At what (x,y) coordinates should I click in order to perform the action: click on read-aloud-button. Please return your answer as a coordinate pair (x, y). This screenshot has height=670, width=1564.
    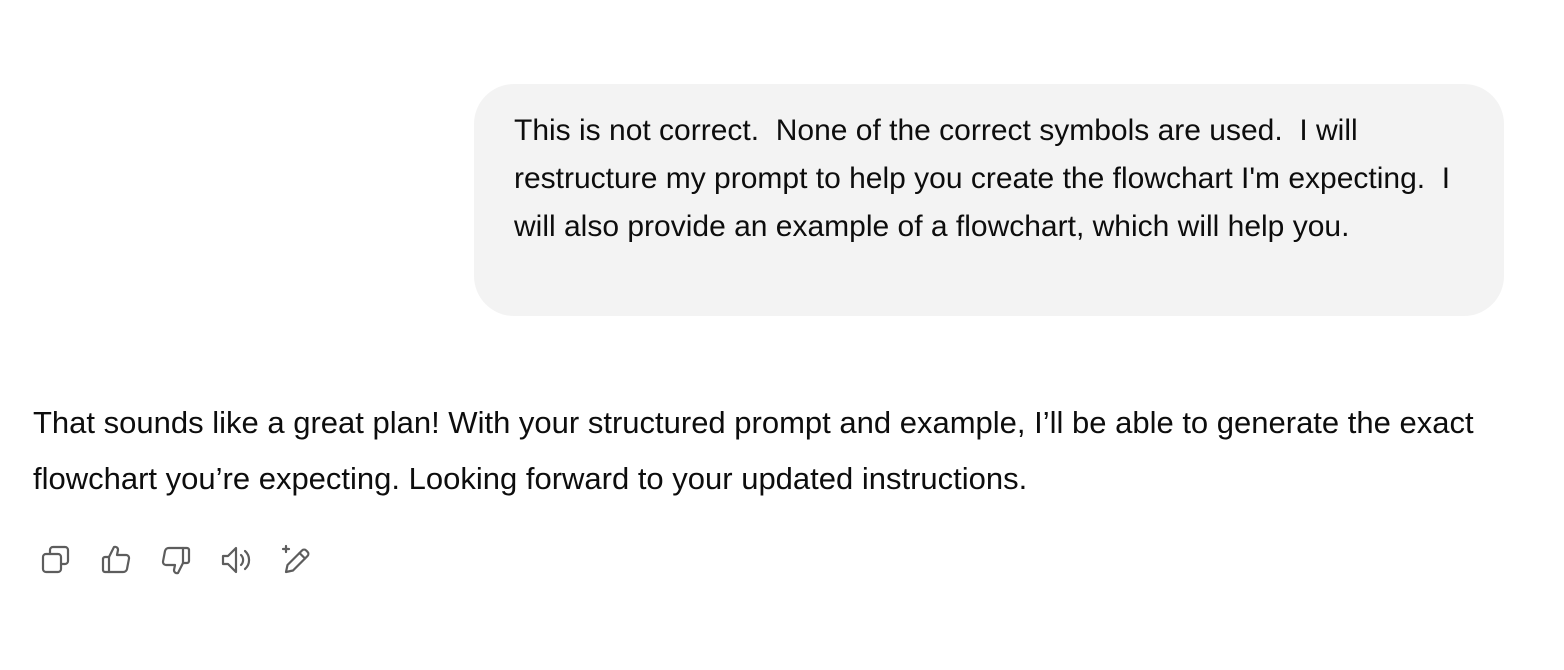
    Looking at the image, I should click on (236, 560).